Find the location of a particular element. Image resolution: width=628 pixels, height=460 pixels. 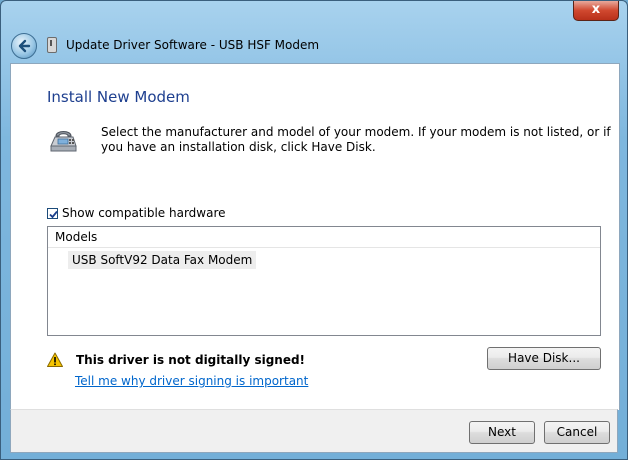

checkmark-icon is located at coordinates (53, 214).